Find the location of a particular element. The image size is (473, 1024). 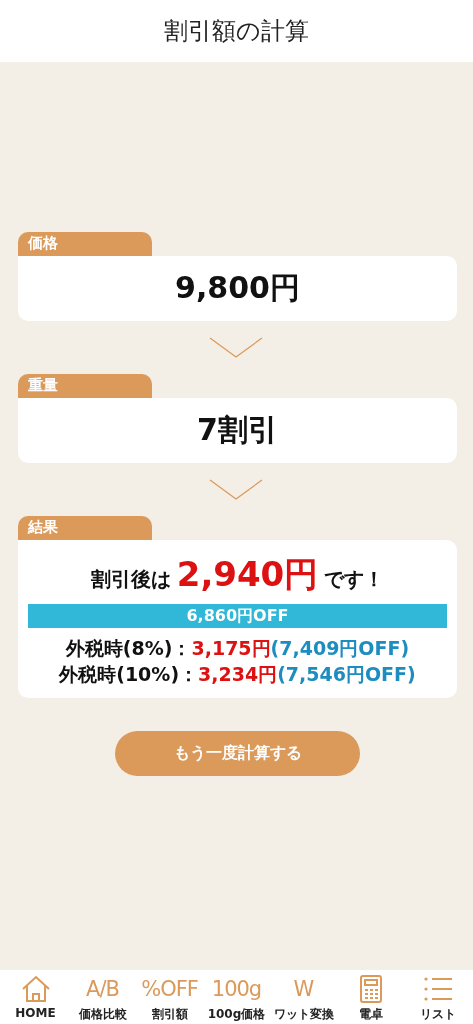

value-card: 7割引 is located at coordinates (237, 430).